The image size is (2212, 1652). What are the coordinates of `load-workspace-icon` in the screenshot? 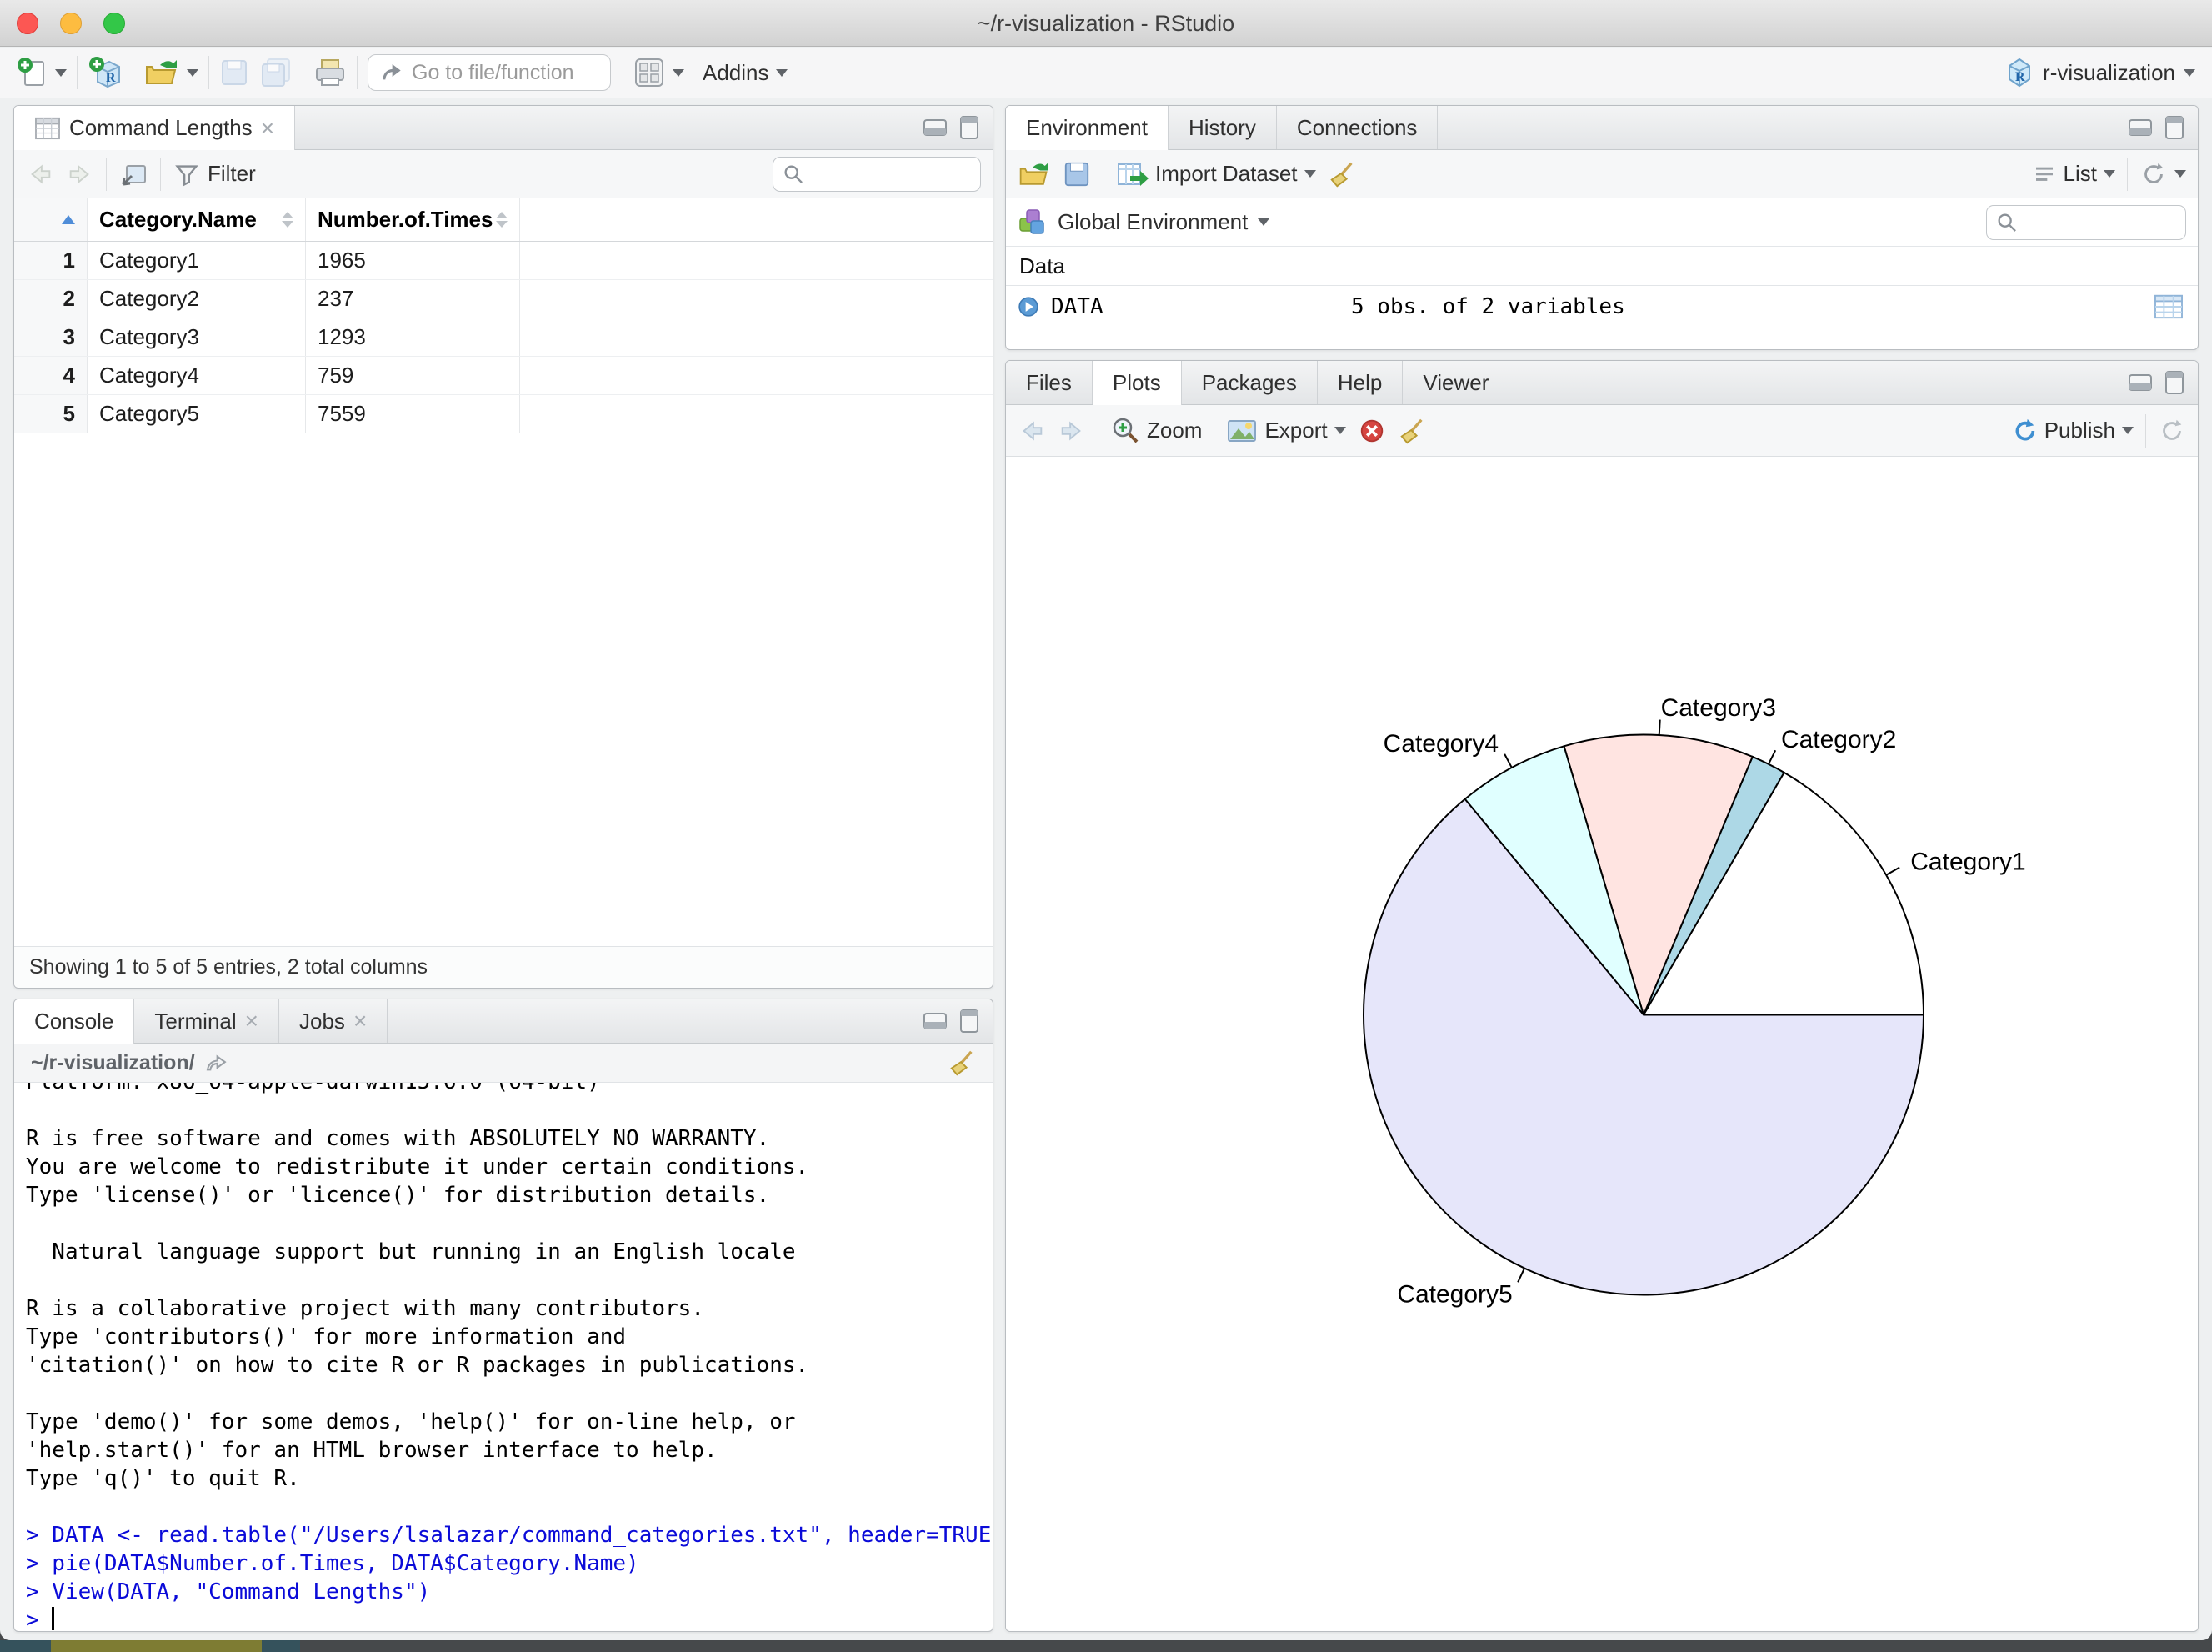 It's located at (1034, 174).